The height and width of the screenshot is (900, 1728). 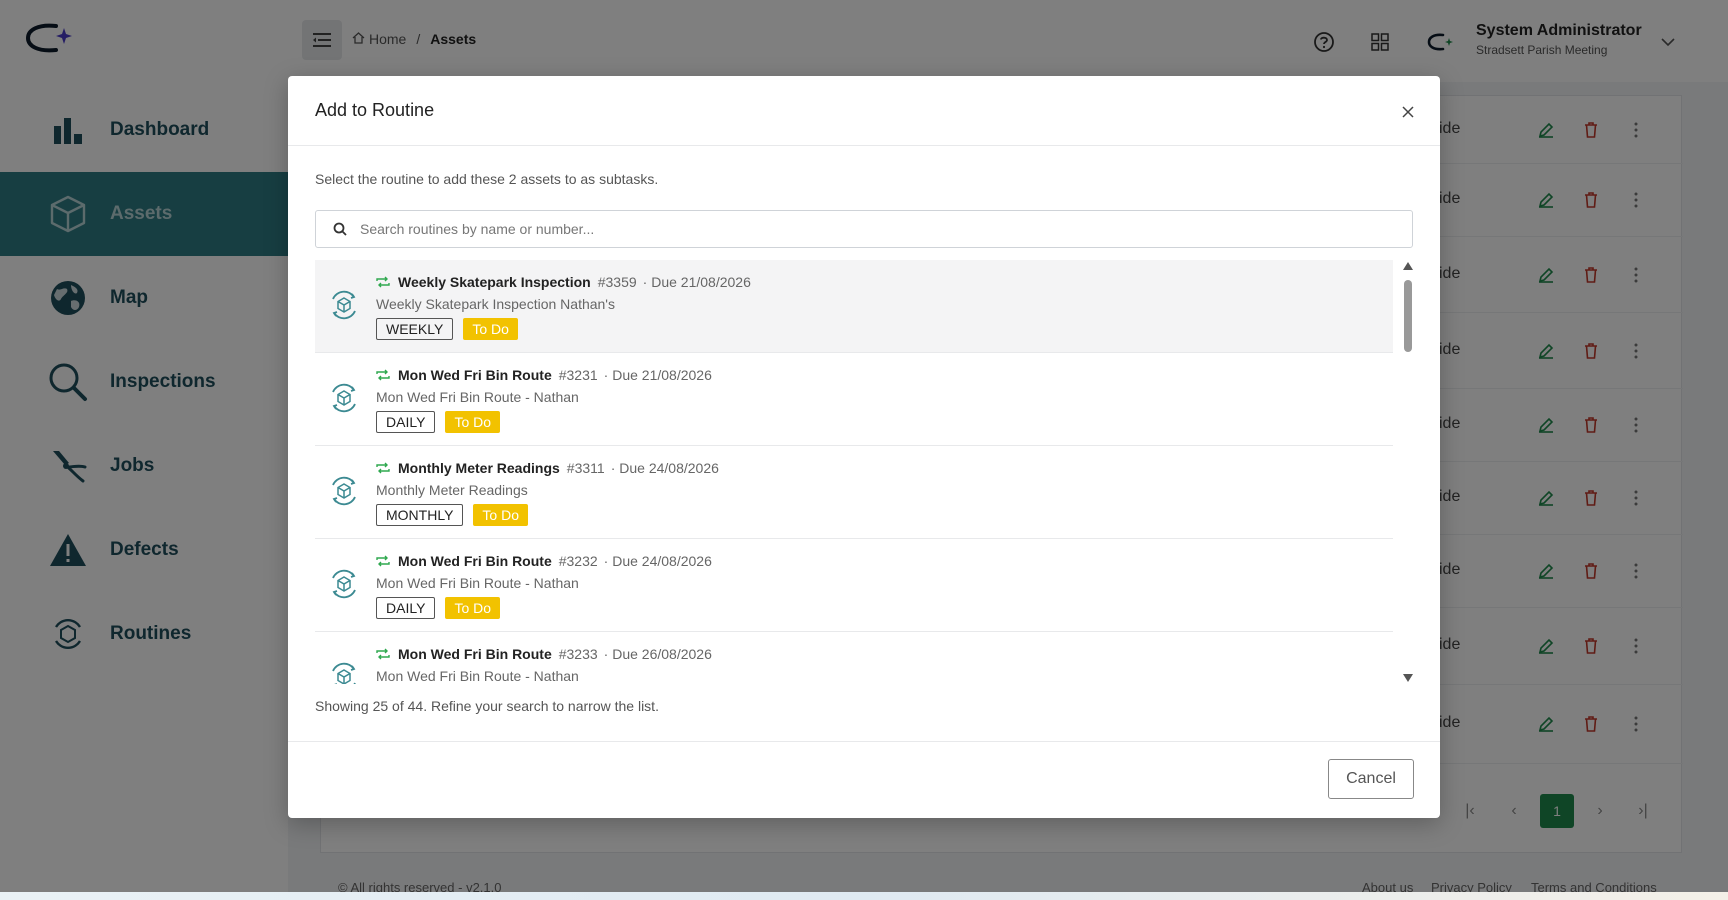 I want to click on modal-footer: Cancel, so click(x=864, y=779).